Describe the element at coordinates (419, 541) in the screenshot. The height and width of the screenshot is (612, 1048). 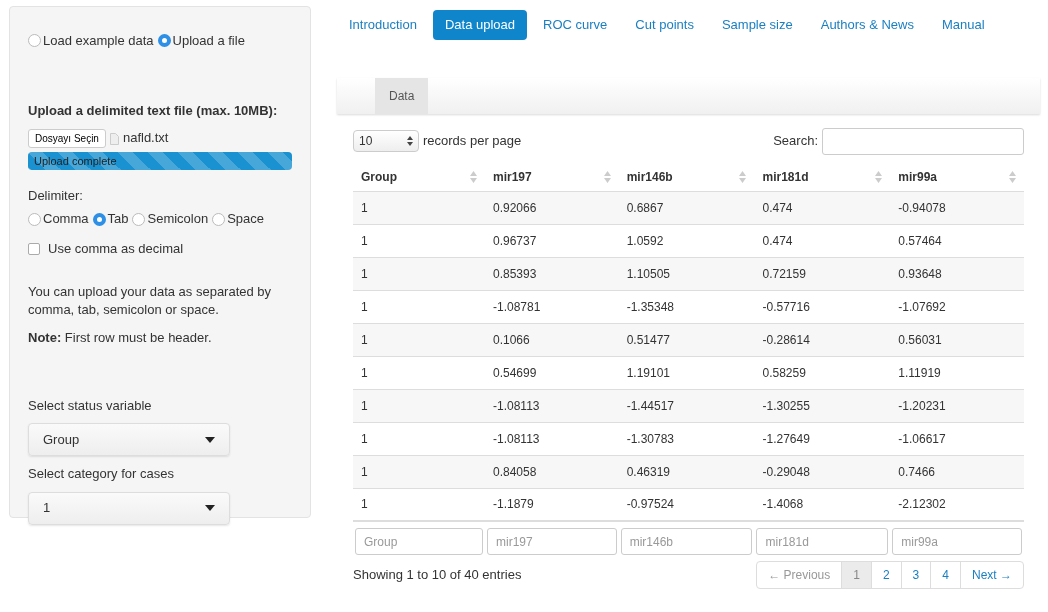
I see `filter-field: Group` at that location.